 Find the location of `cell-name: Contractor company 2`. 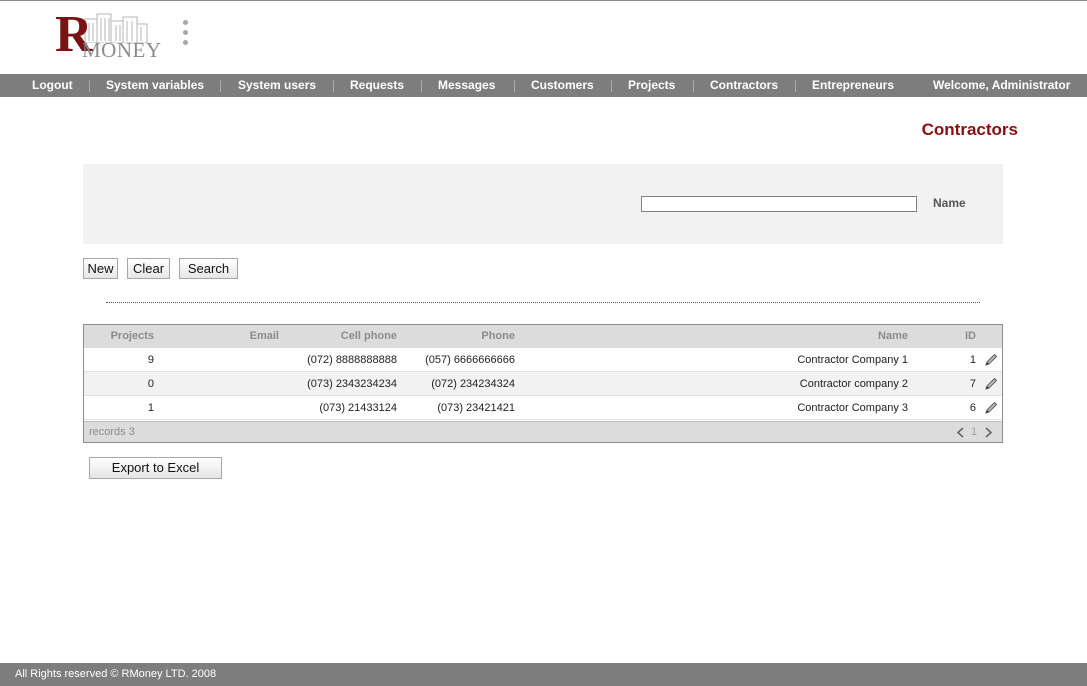

cell-name: Contractor company 2 is located at coordinates (853, 384).